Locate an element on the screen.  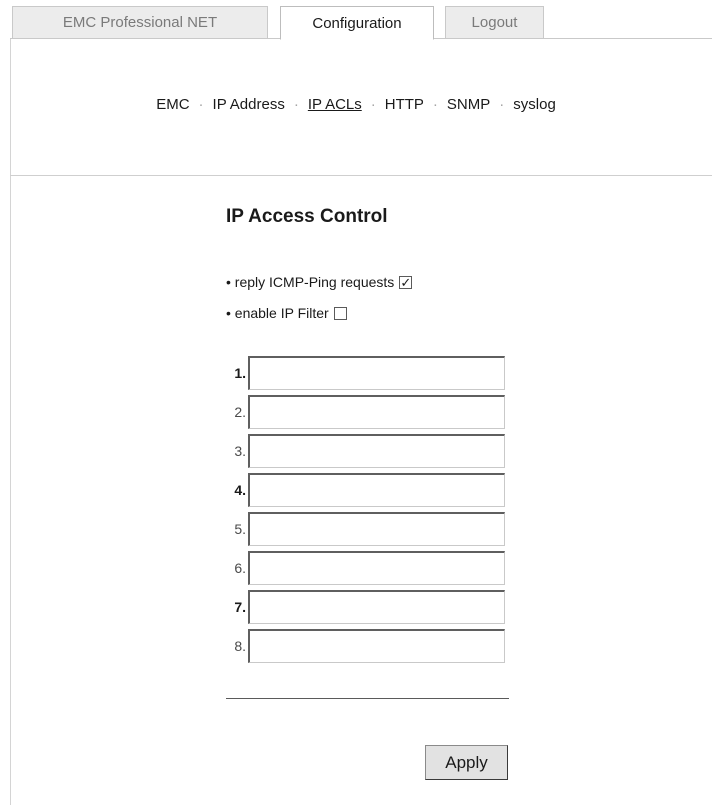
acl-row-label: 4. is located at coordinates (240, 490).